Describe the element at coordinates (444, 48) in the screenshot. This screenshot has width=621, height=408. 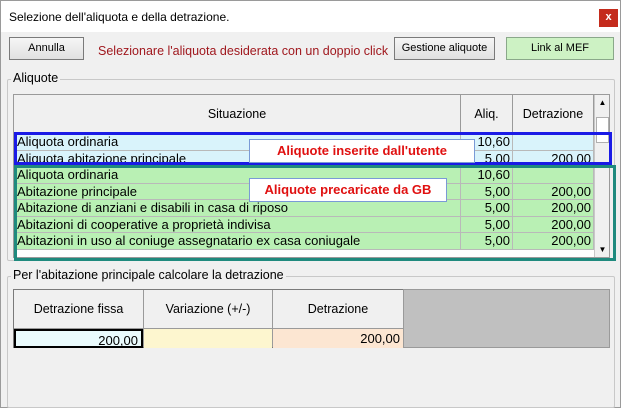
I see `gestione-aliquote-button: Gestione aliquote` at that location.